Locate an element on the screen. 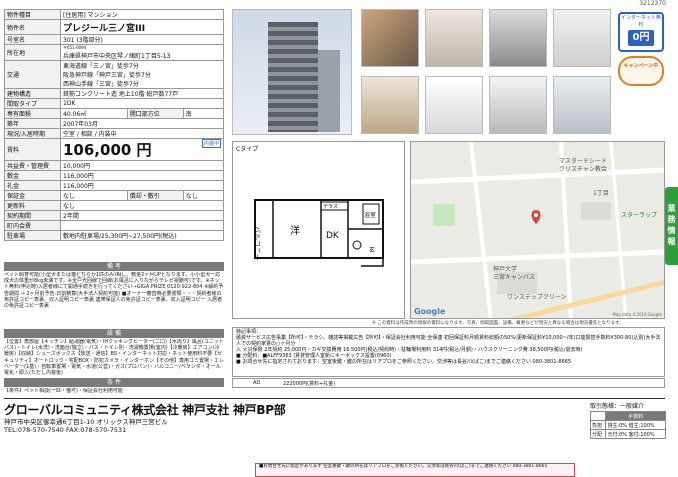 The width and height of the screenshot is (678, 477). access-line: 東海道線「三ノ宮」徒歩7分 is located at coordinates (101, 66).